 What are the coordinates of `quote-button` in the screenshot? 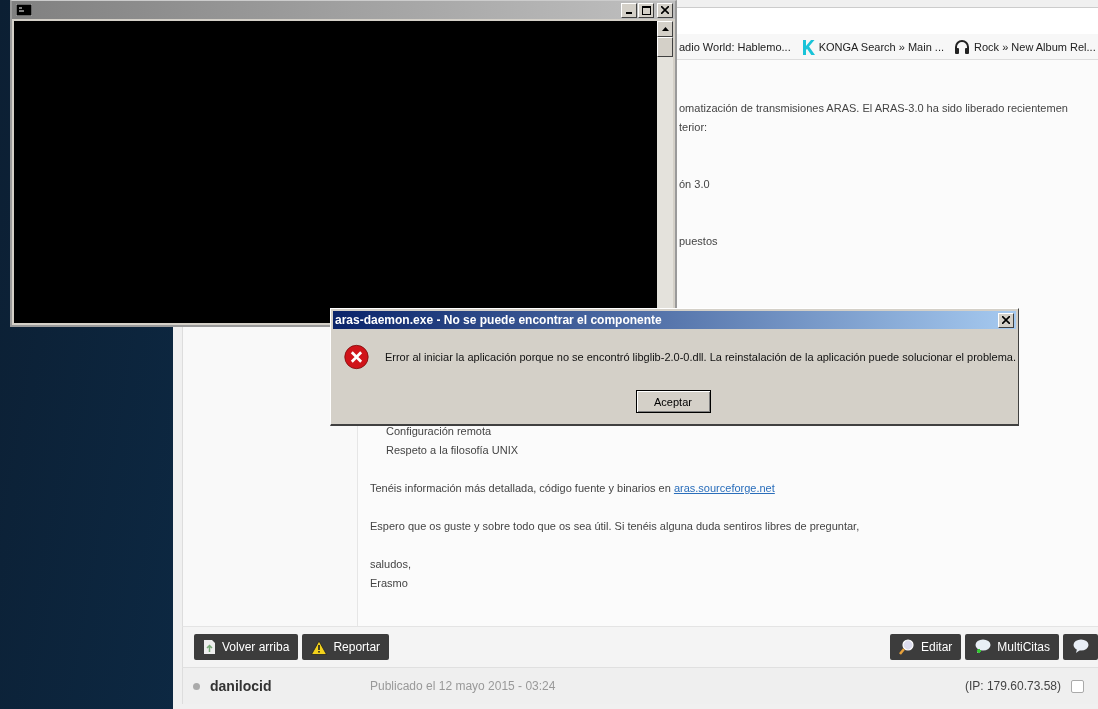 It's located at (1080, 647).